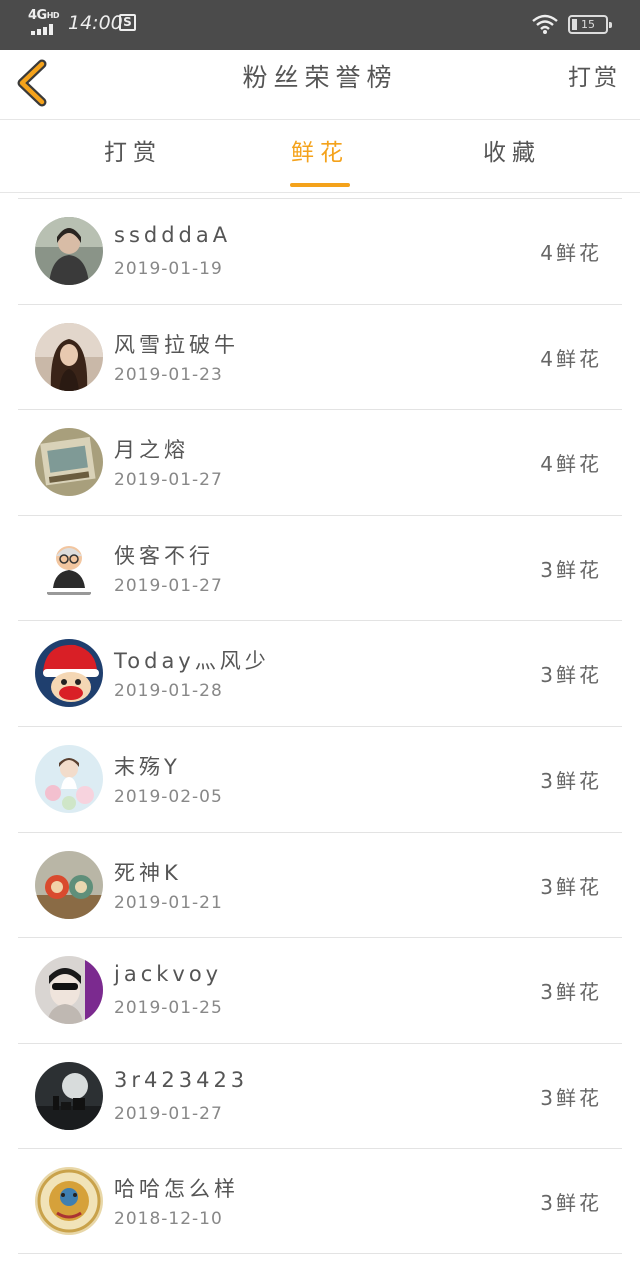 The height and width of the screenshot is (1276, 640). Describe the element at coordinates (320, 77) in the screenshot. I see `page-title: 粉丝荣誉榜` at that location.